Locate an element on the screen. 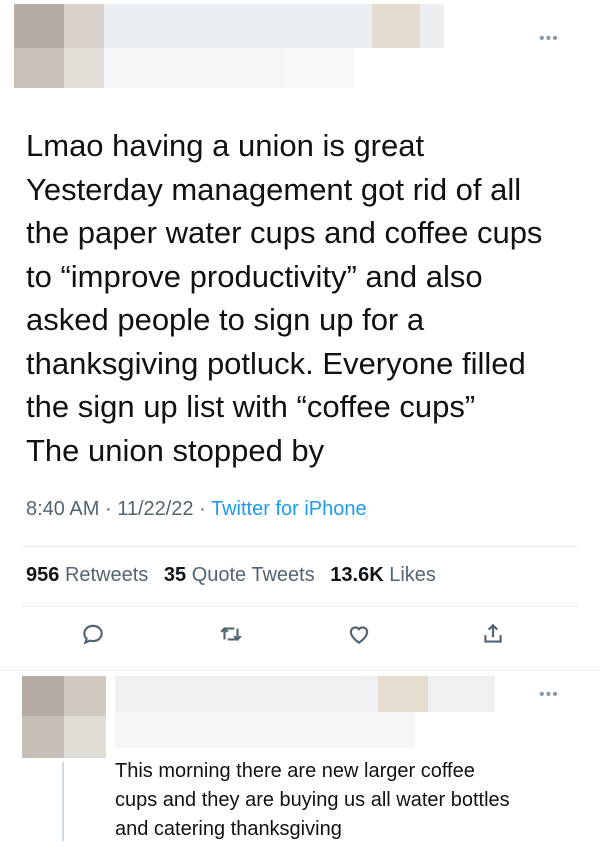 This screenshot has width=600, height=861. reply-more-options-icon: ••• is located at coordinates (549, 695).